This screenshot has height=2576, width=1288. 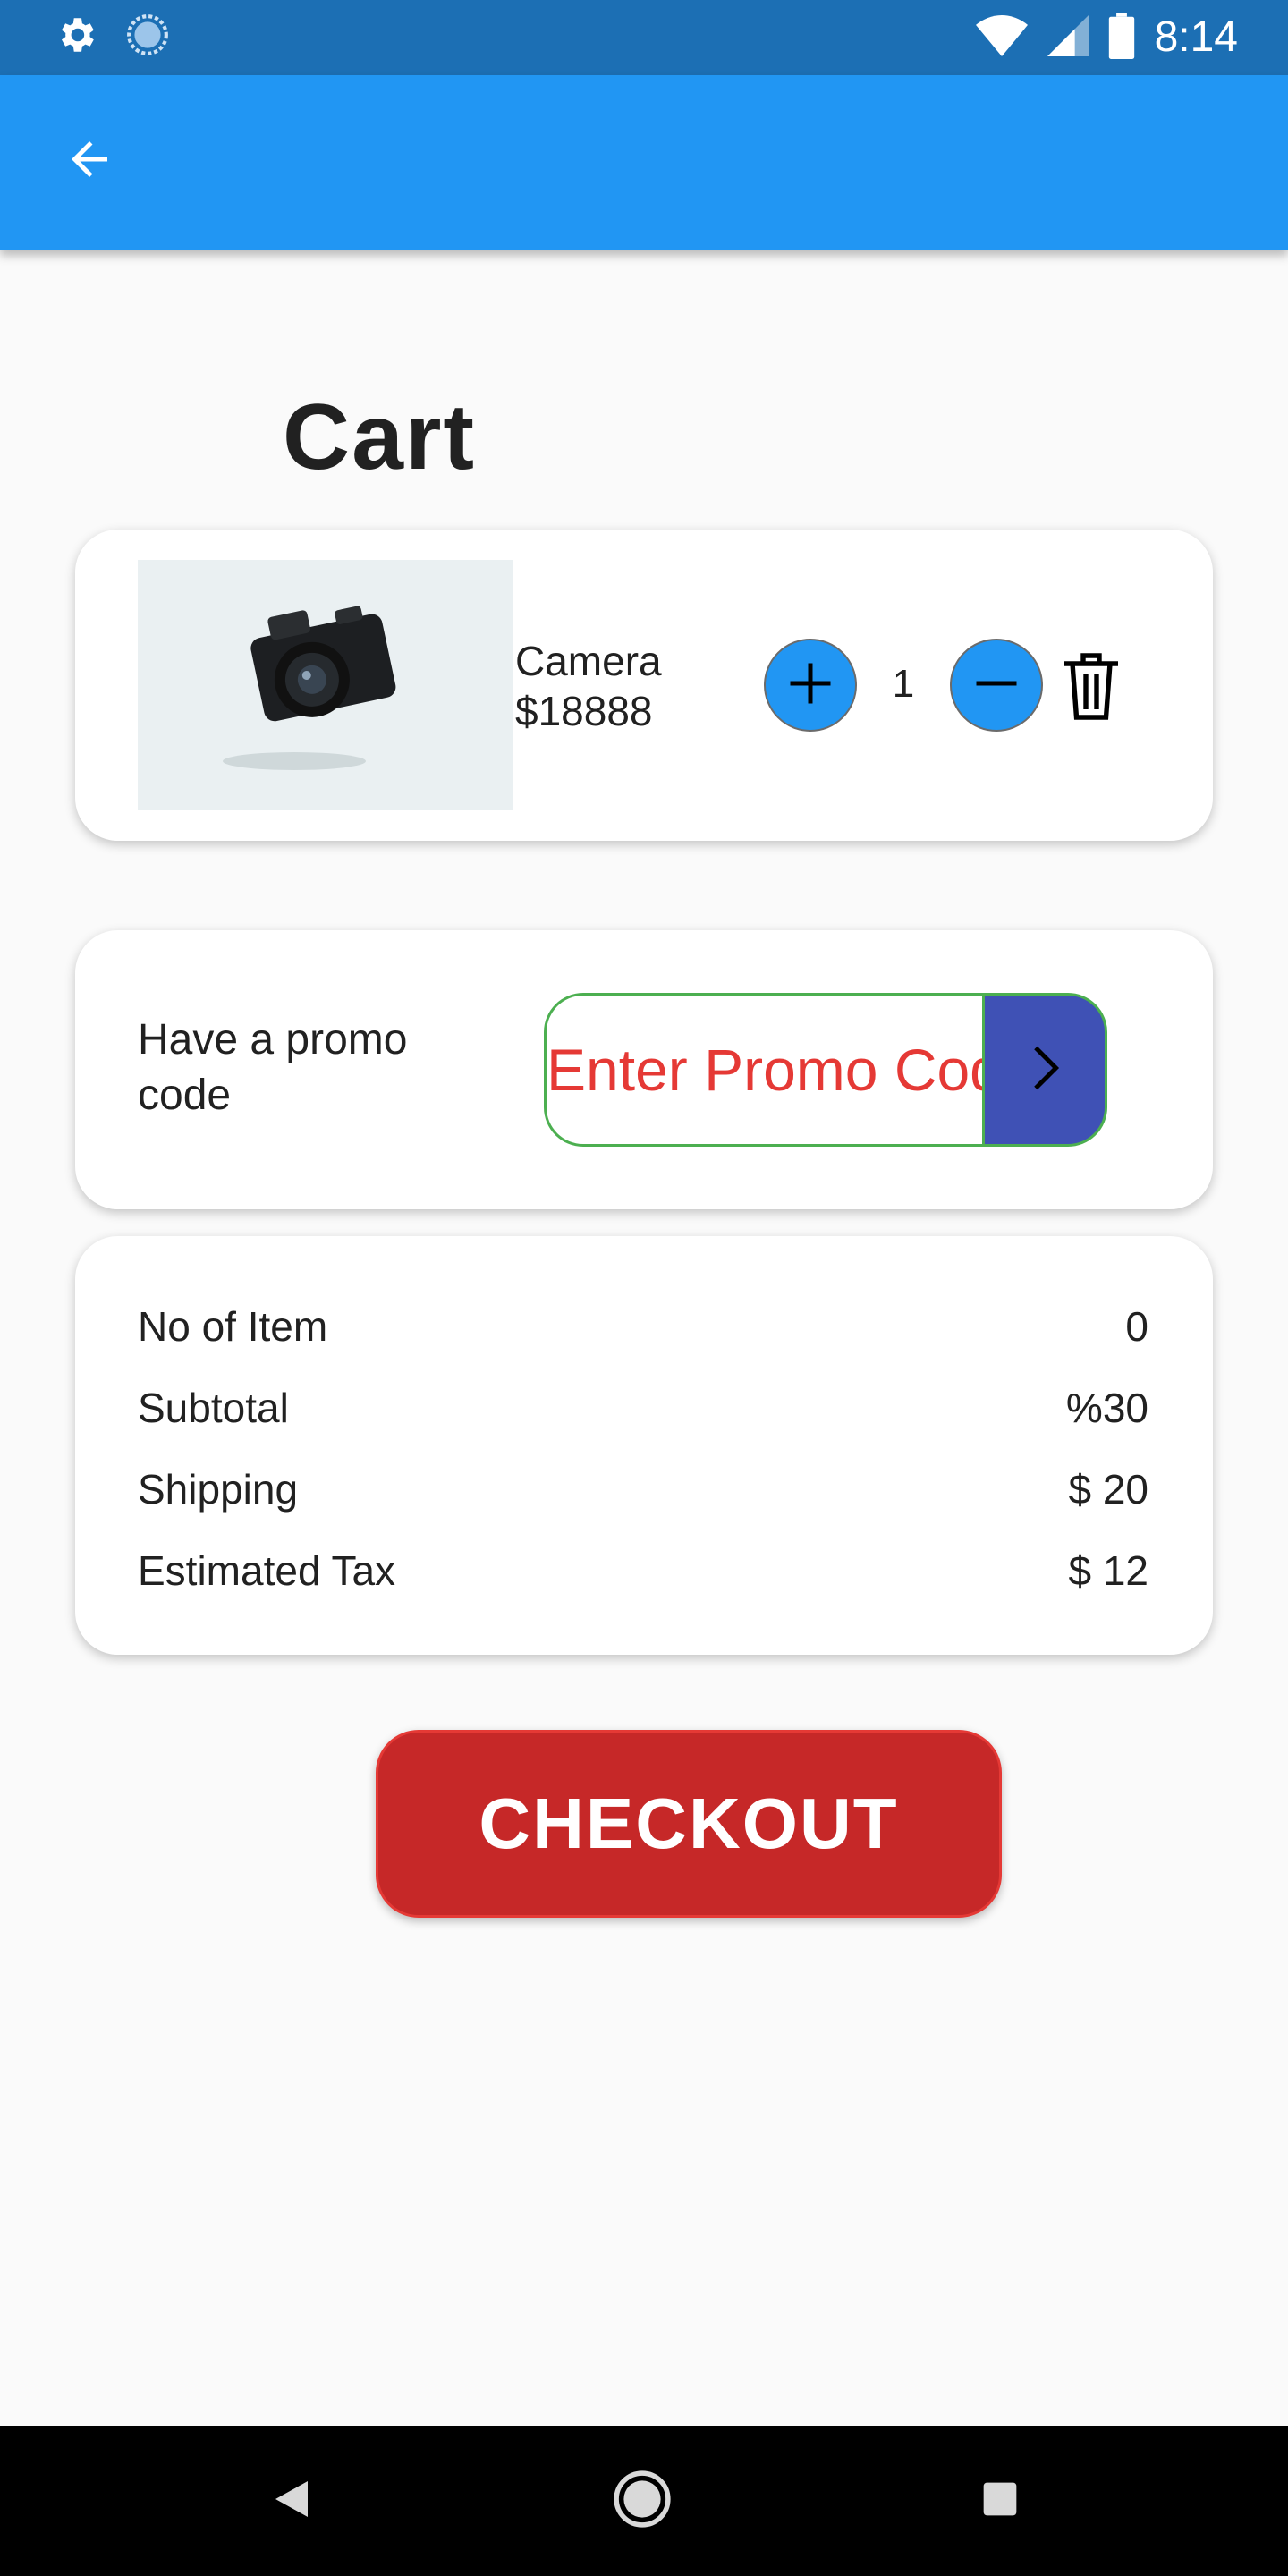 I want to click on status-bar: 8:14, so click(x=644, y=37).